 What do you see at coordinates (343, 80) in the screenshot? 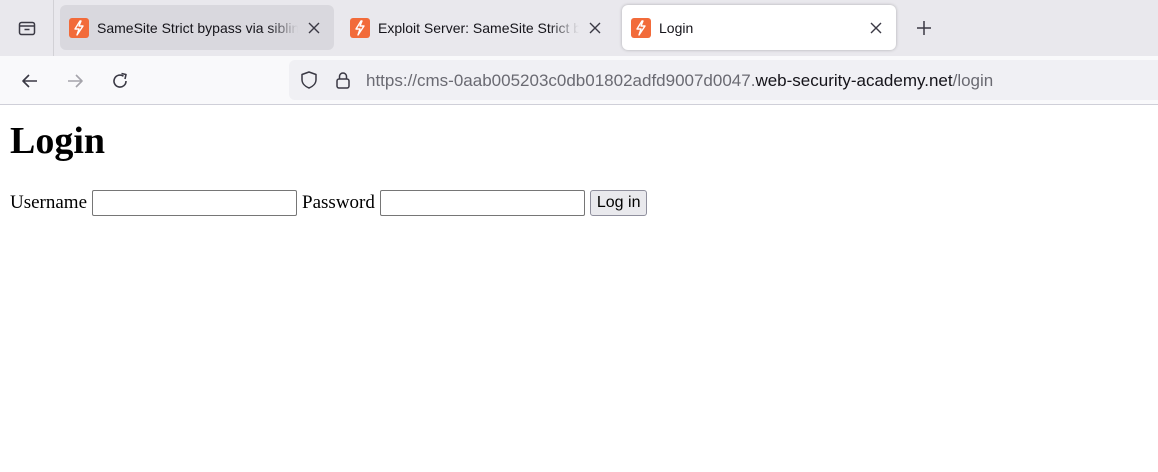
I see `lock-icon` at bounding box center [343, 80].